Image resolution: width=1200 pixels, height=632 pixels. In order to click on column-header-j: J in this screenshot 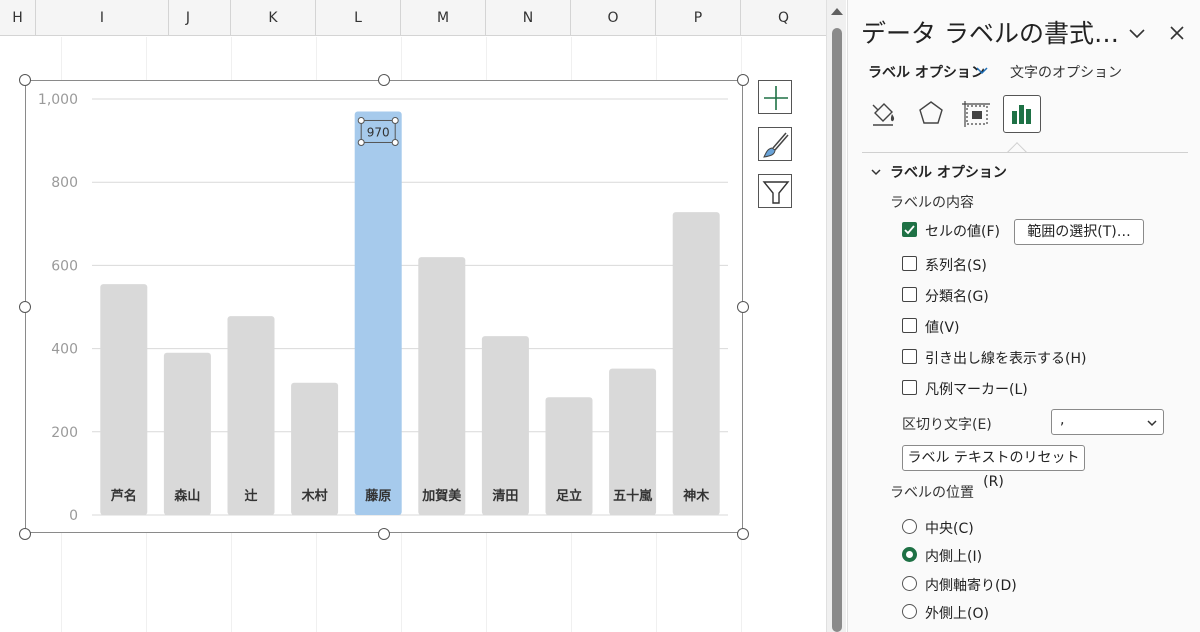, I will do `click(188, 18)`.